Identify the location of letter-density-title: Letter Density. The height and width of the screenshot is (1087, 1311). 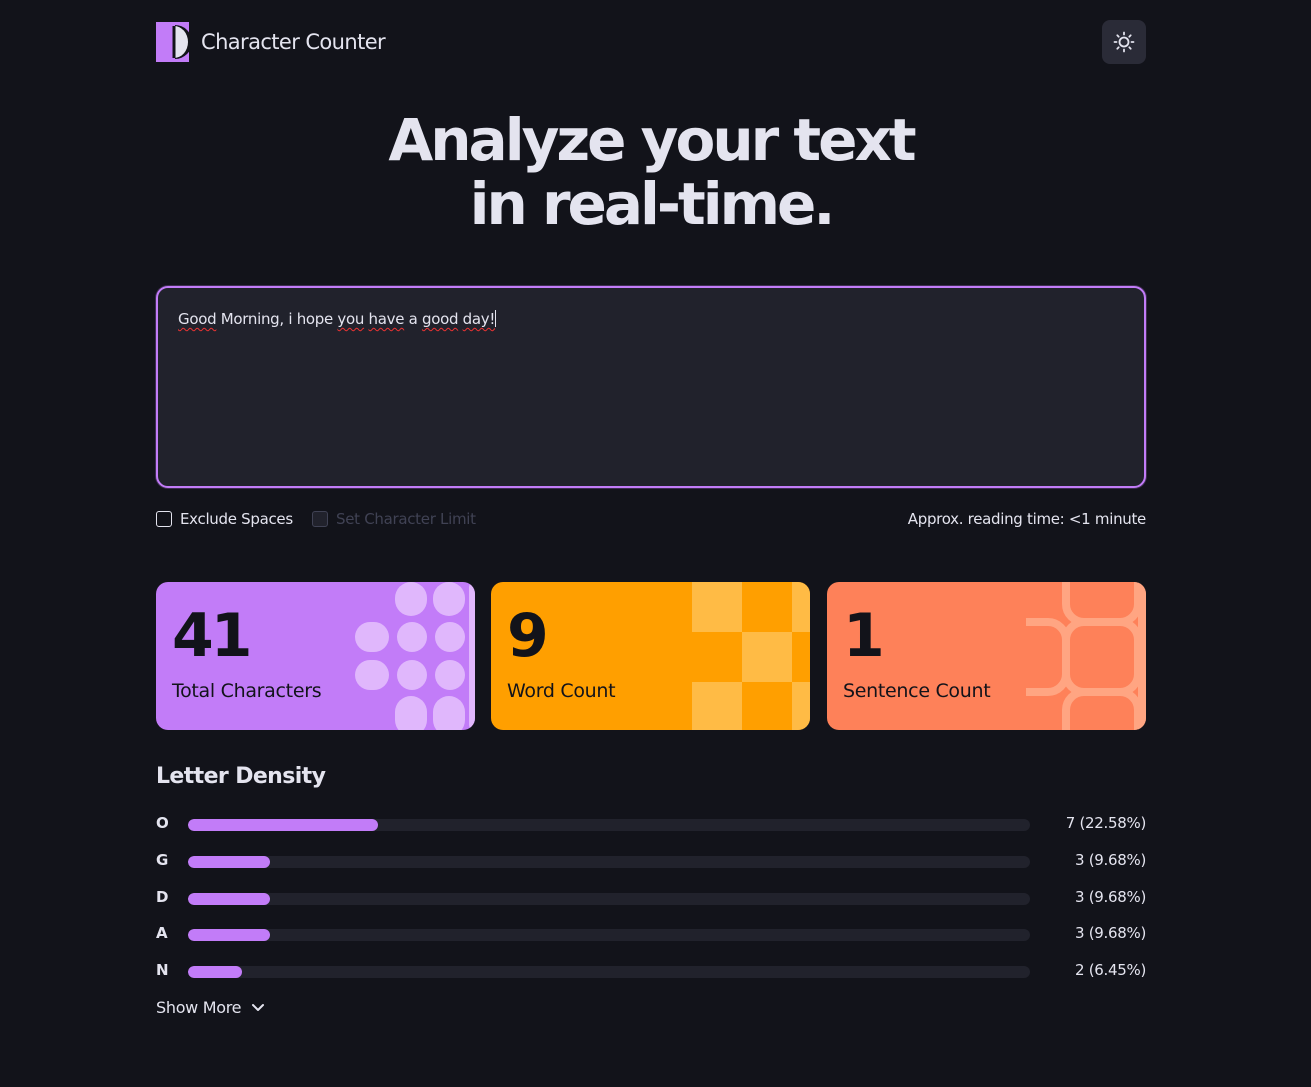
(241, 776).